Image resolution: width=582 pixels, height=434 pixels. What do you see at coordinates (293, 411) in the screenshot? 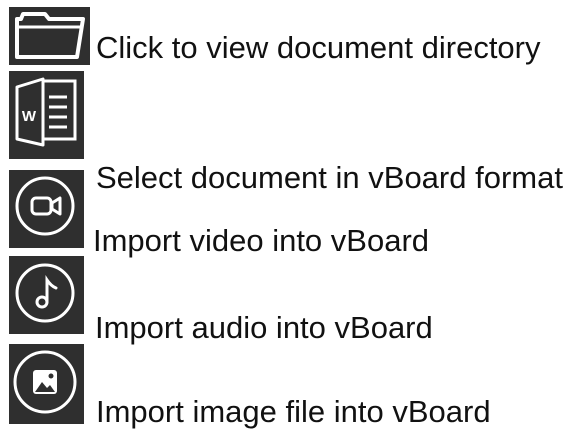
I see `item-label: Import image file into vBoard` at bounding box center [293, 411].